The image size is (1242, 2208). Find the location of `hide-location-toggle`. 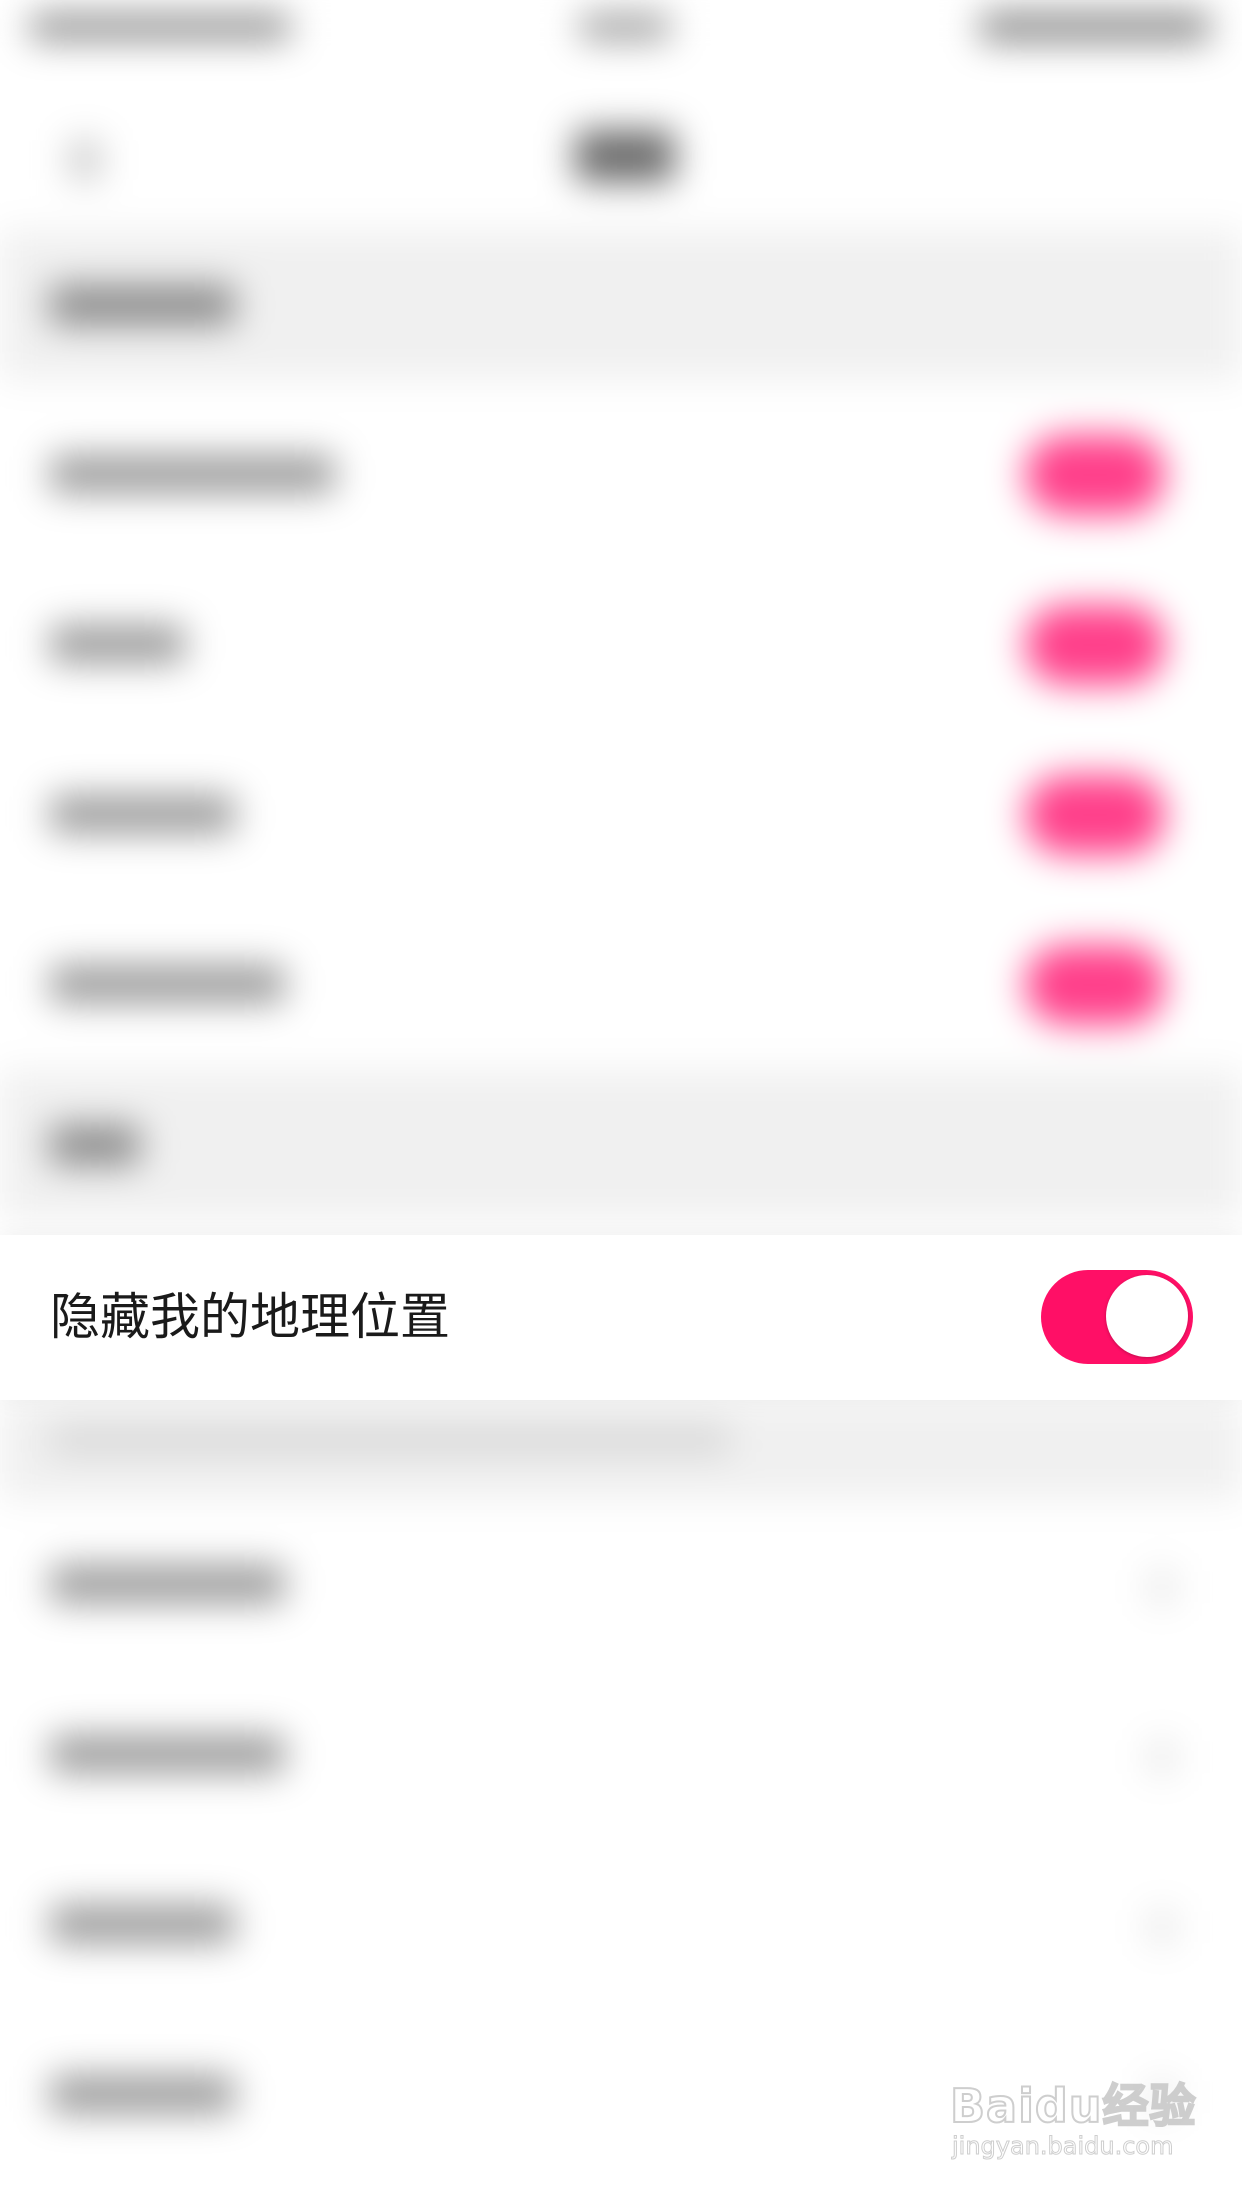

hide-location-toggle is located at coordinates (1117, 1317).